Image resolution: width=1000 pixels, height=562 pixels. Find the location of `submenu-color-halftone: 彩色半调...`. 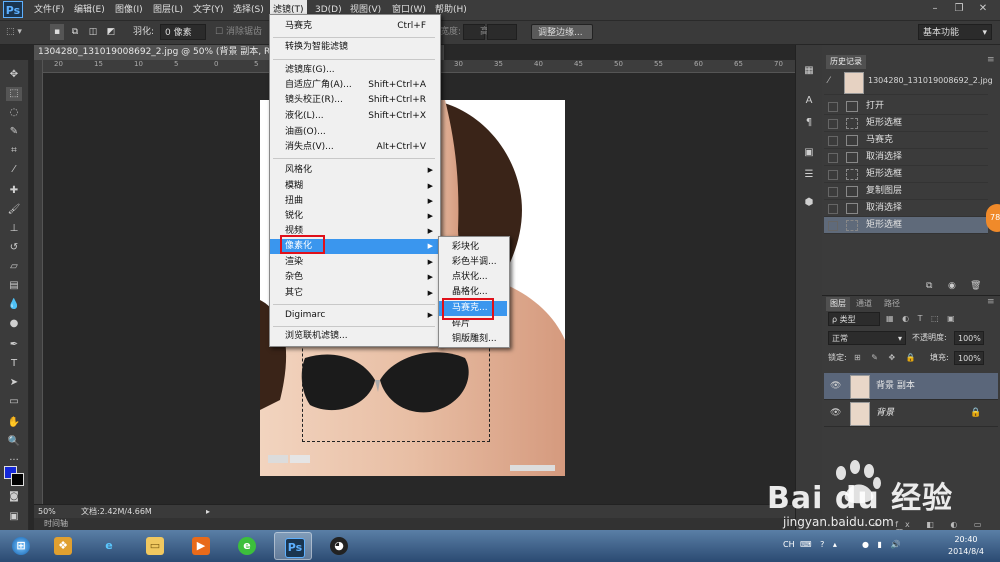

submenu-color-halftone: 彩色半调... is located at coordinates (473, 262).